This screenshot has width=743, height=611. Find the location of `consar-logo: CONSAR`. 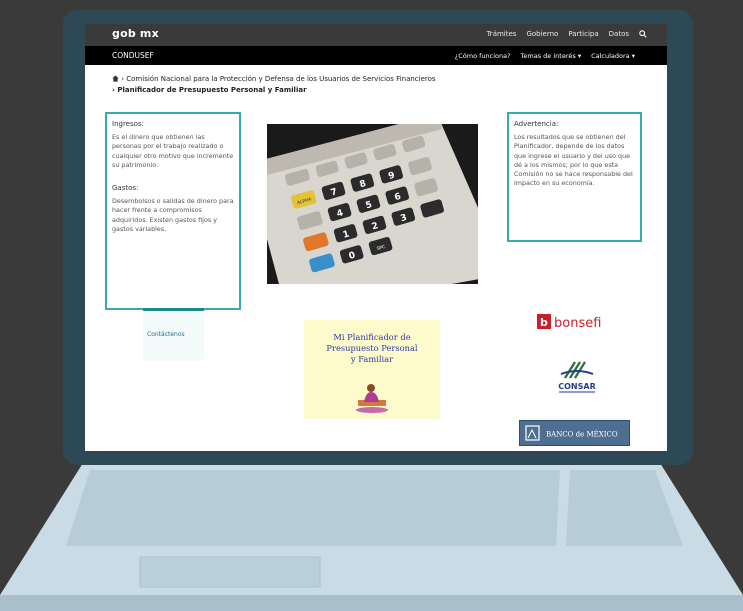

consar-logo: CONSAR is located at coordinates (577, 376).